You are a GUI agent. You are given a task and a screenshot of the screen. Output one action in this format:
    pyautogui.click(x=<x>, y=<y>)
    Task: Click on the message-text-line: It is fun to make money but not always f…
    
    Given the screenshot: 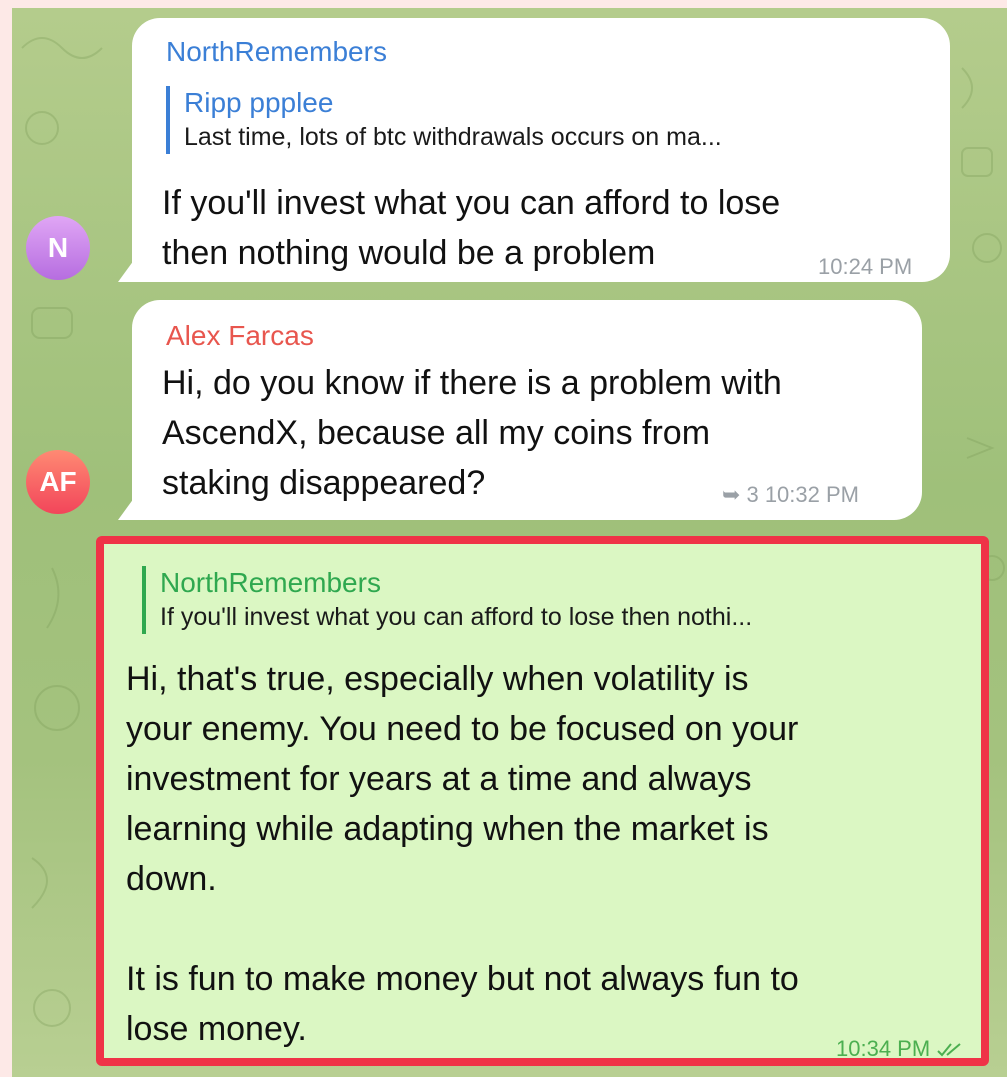 What is the action you would take?
    pyautogui.click(x=462, y=979)
    